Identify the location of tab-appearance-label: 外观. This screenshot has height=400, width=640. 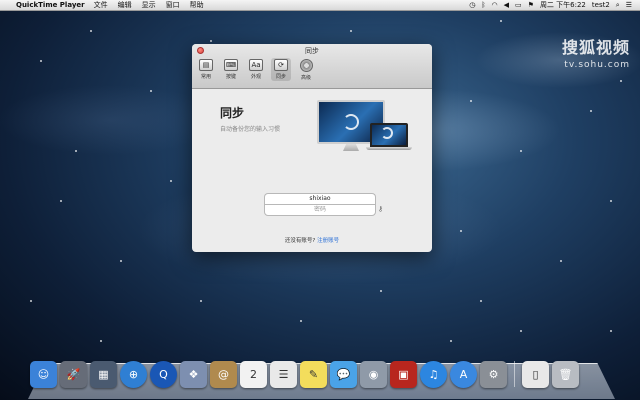
(255, 77).